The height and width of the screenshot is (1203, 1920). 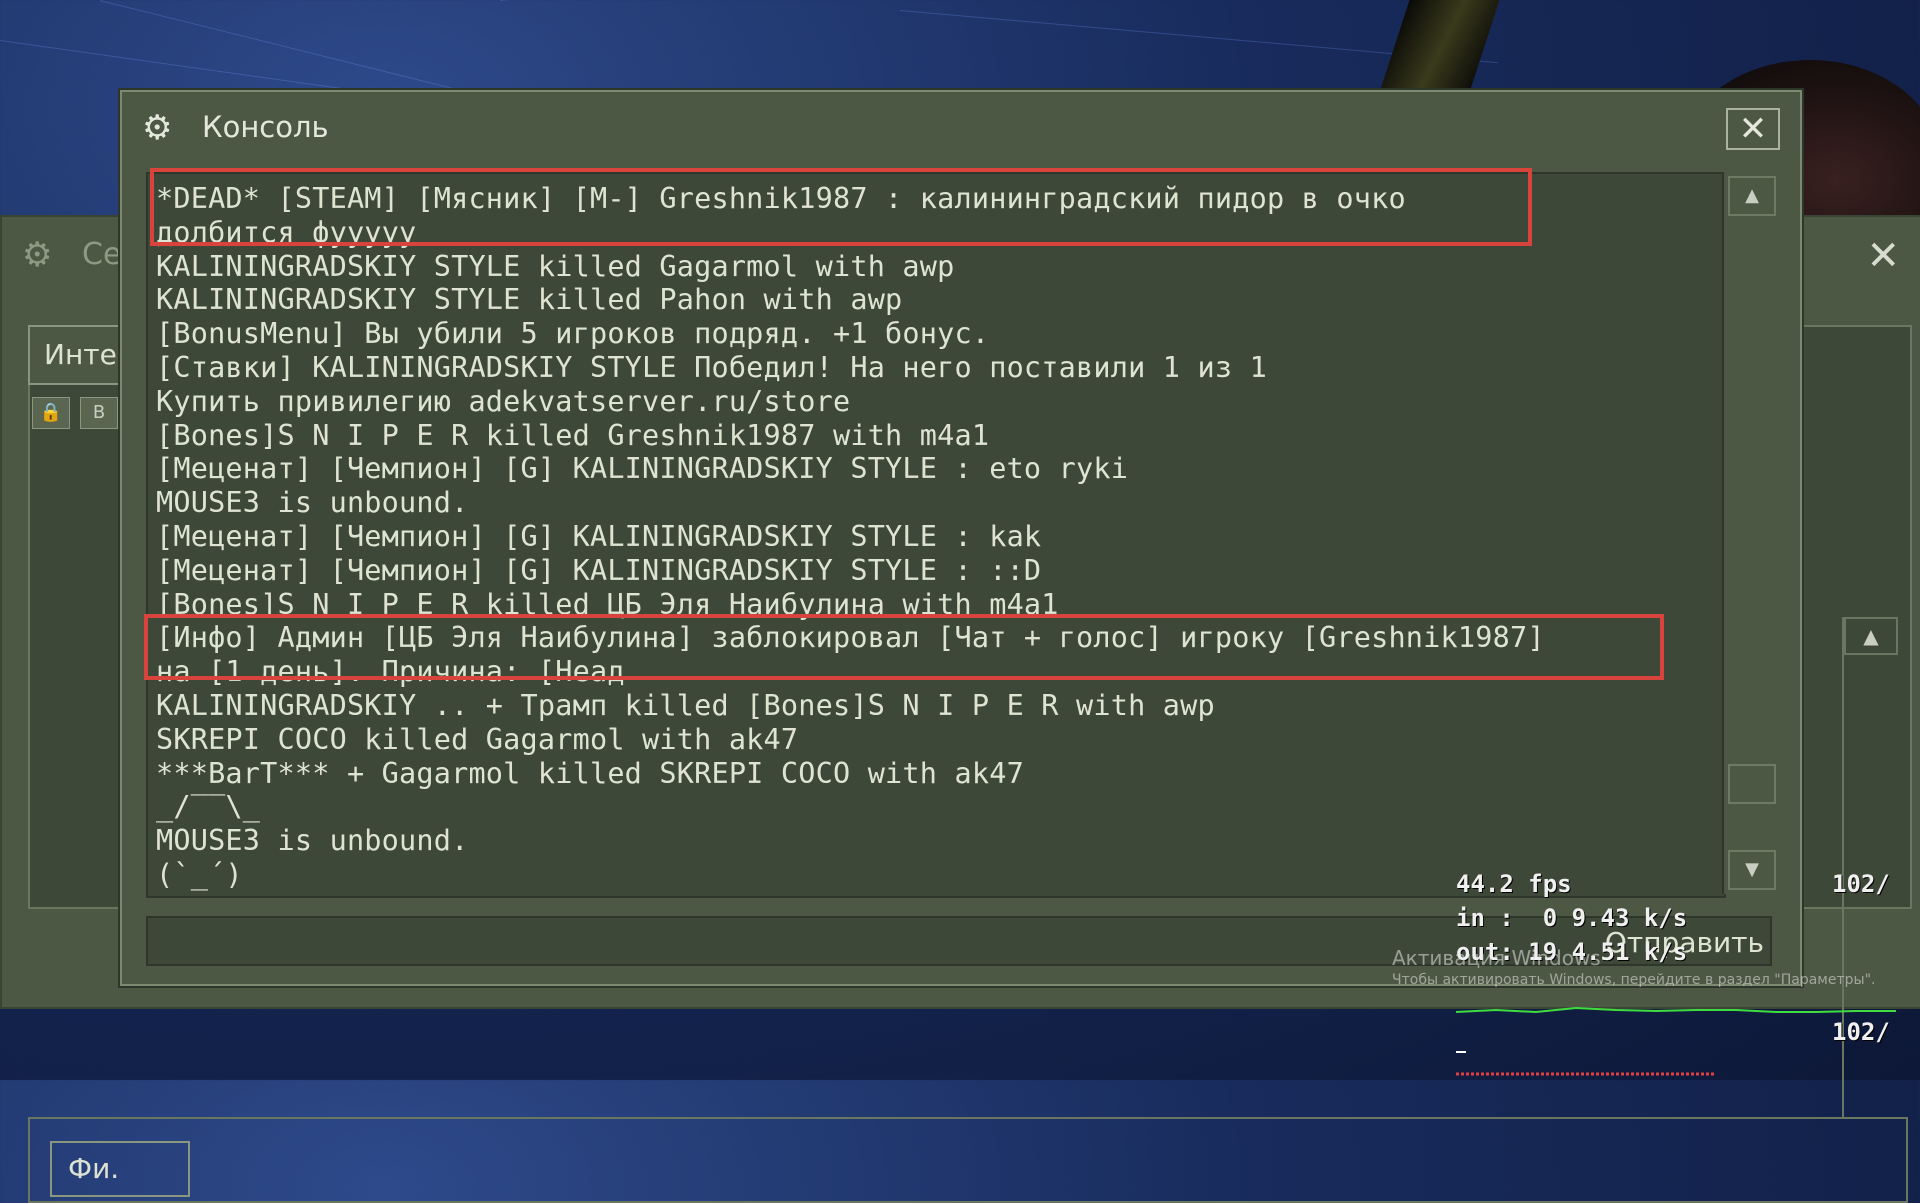 I want to click on console-scrollbar: ▲ ▼, so click(x=1749, y=533).